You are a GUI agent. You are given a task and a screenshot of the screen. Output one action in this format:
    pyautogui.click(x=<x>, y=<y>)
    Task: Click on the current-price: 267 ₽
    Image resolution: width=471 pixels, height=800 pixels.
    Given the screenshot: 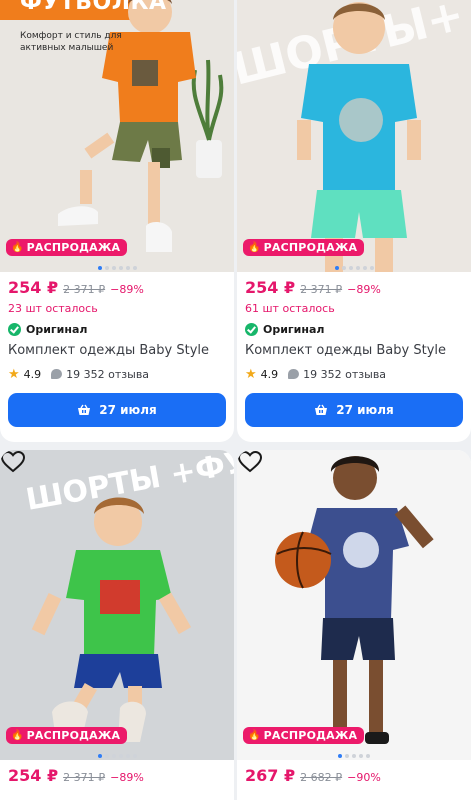 What is the action you would take?
    pyautogui.click(x=270, y=775)
    